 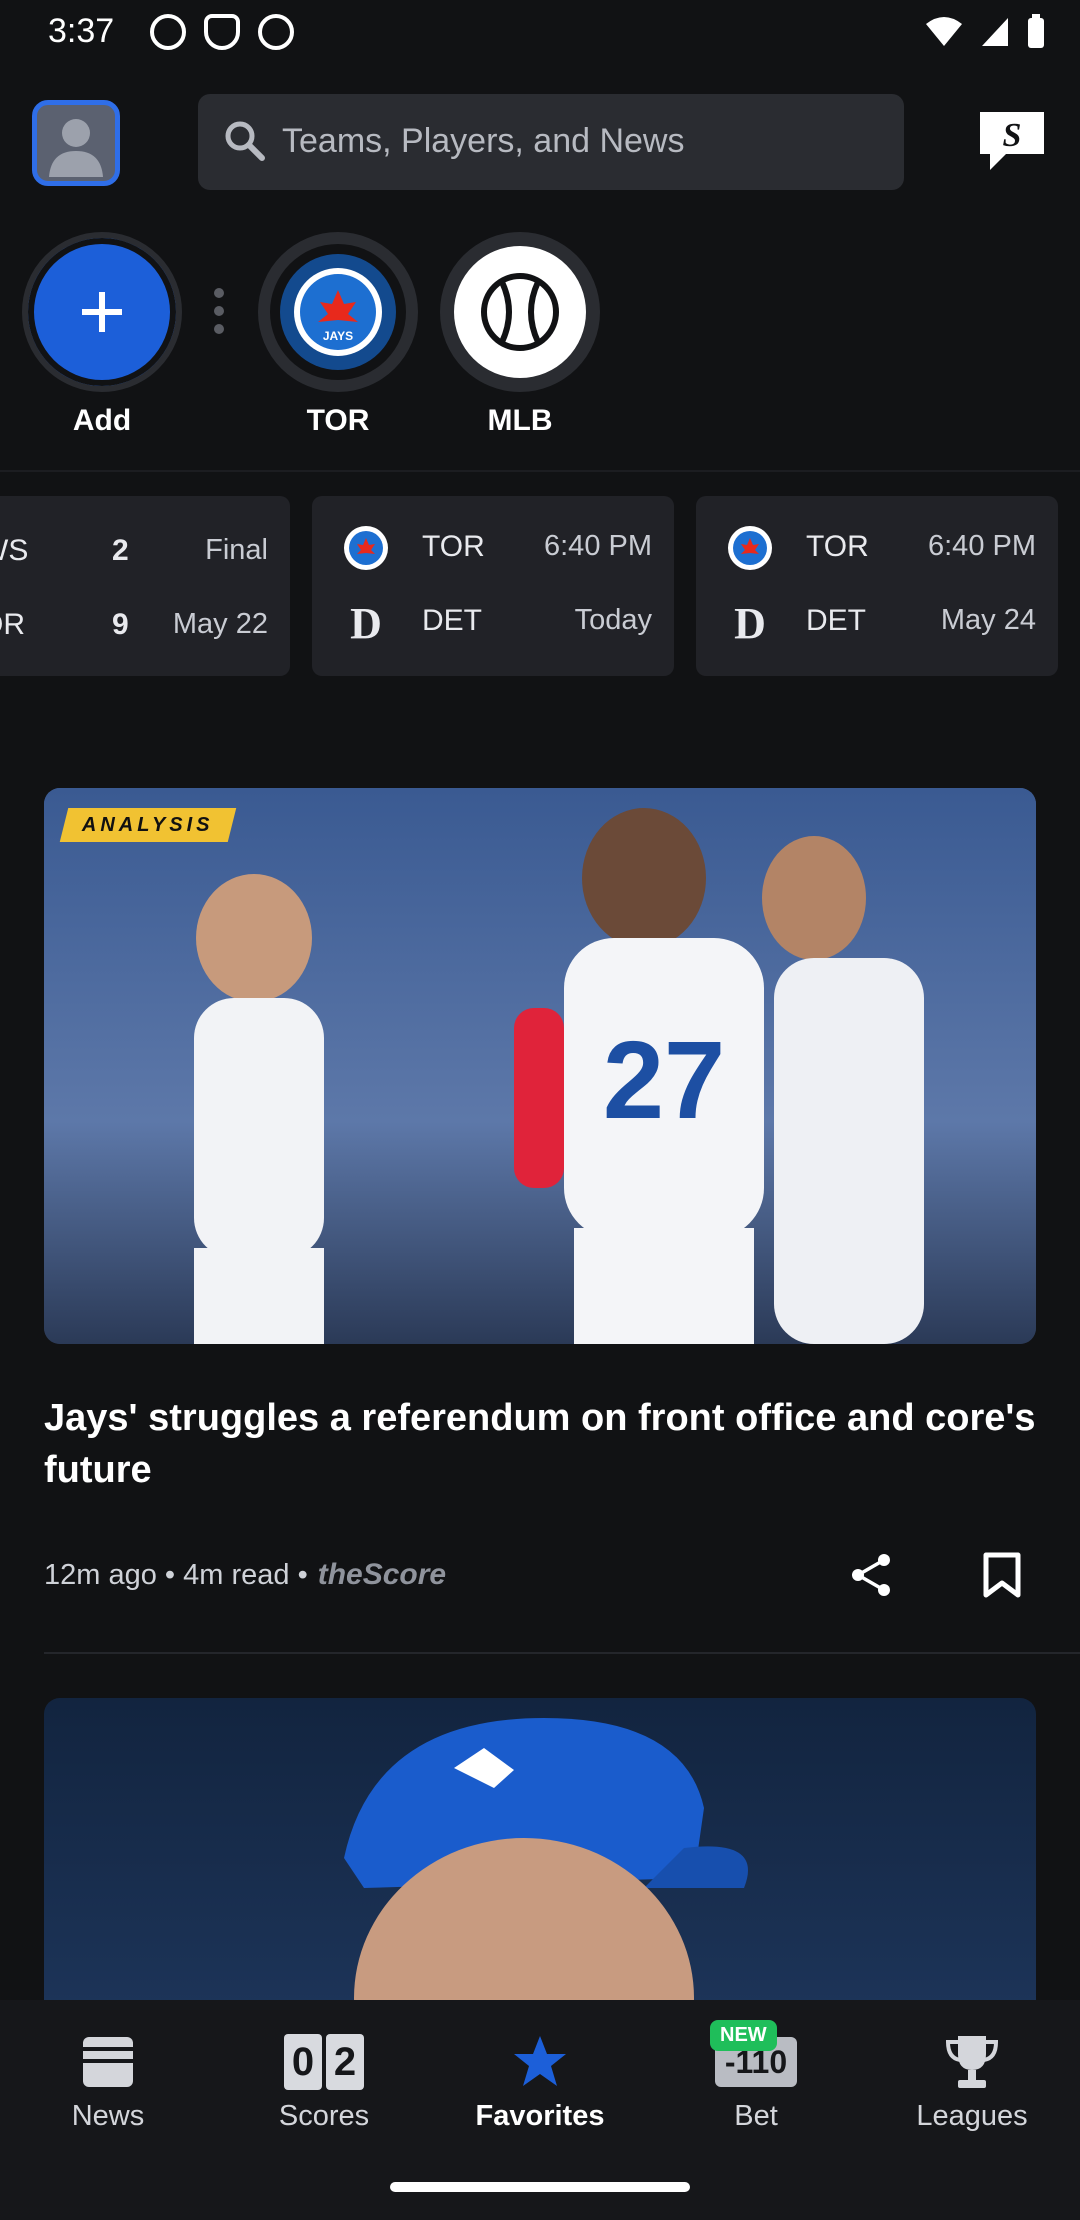 I want to click on system-icons, so click(x=985, y=32).